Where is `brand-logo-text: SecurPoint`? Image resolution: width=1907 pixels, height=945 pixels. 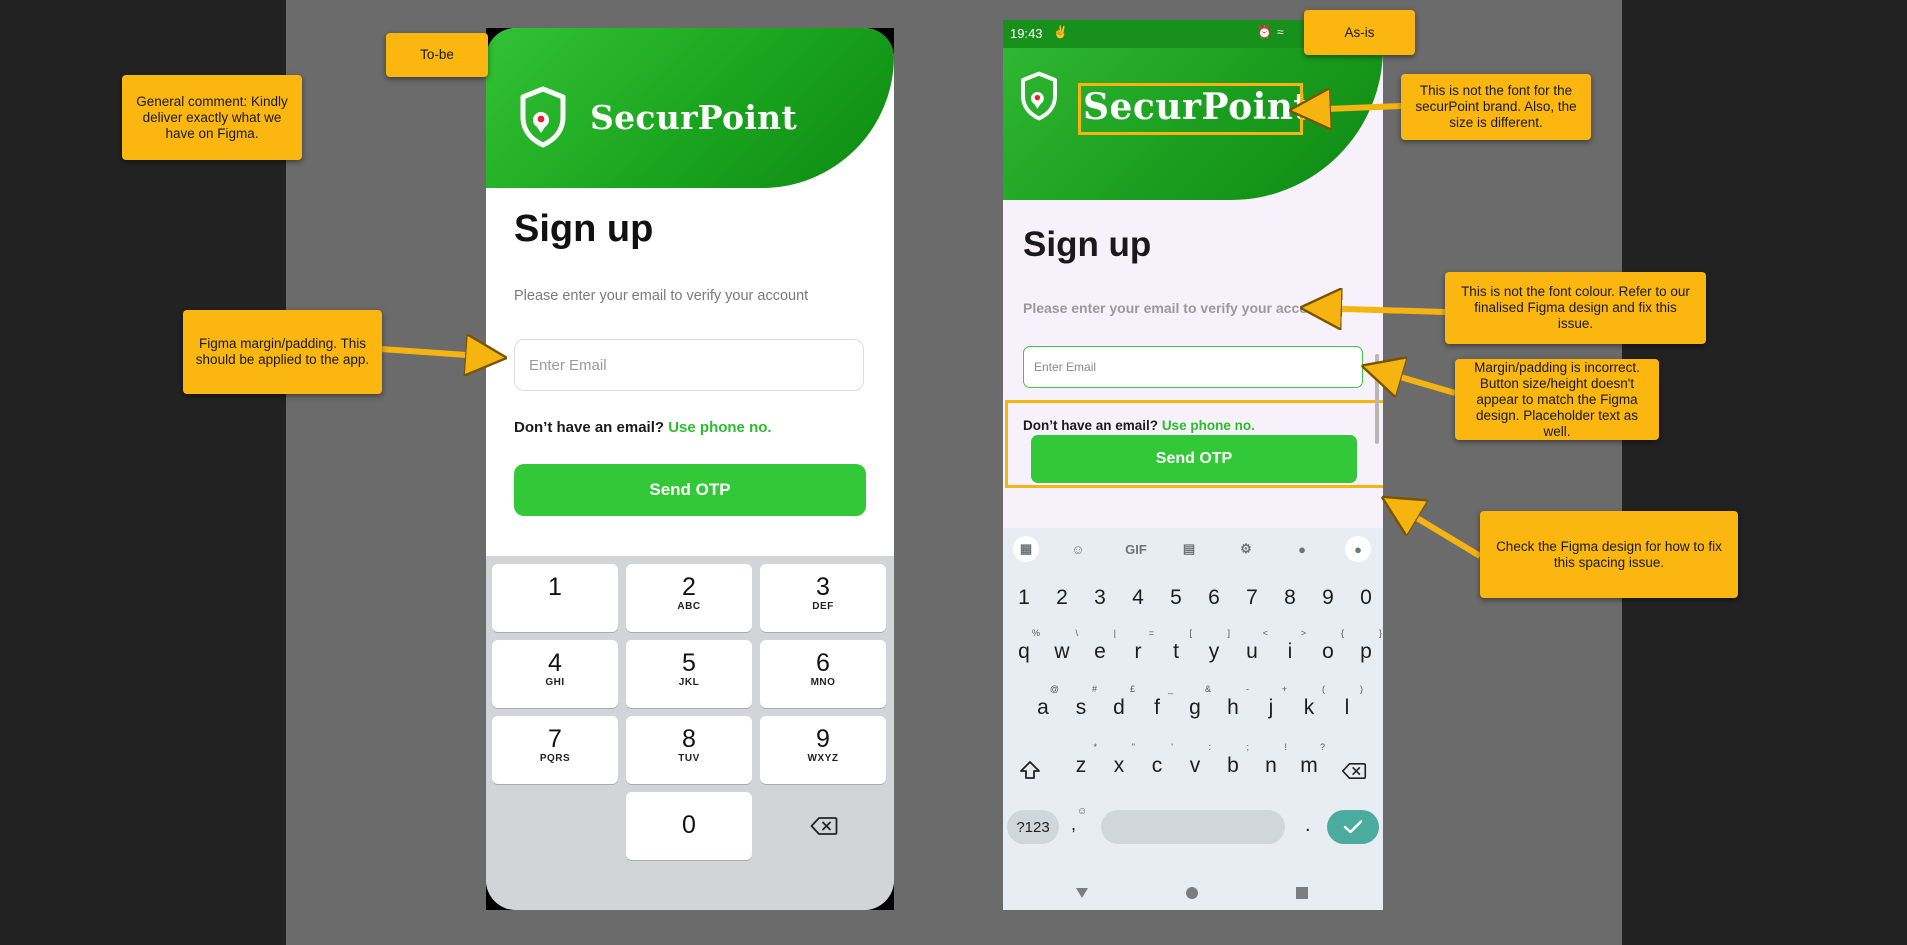
brand-logo-text: SecurPoint is located at coordinates (694, 117).